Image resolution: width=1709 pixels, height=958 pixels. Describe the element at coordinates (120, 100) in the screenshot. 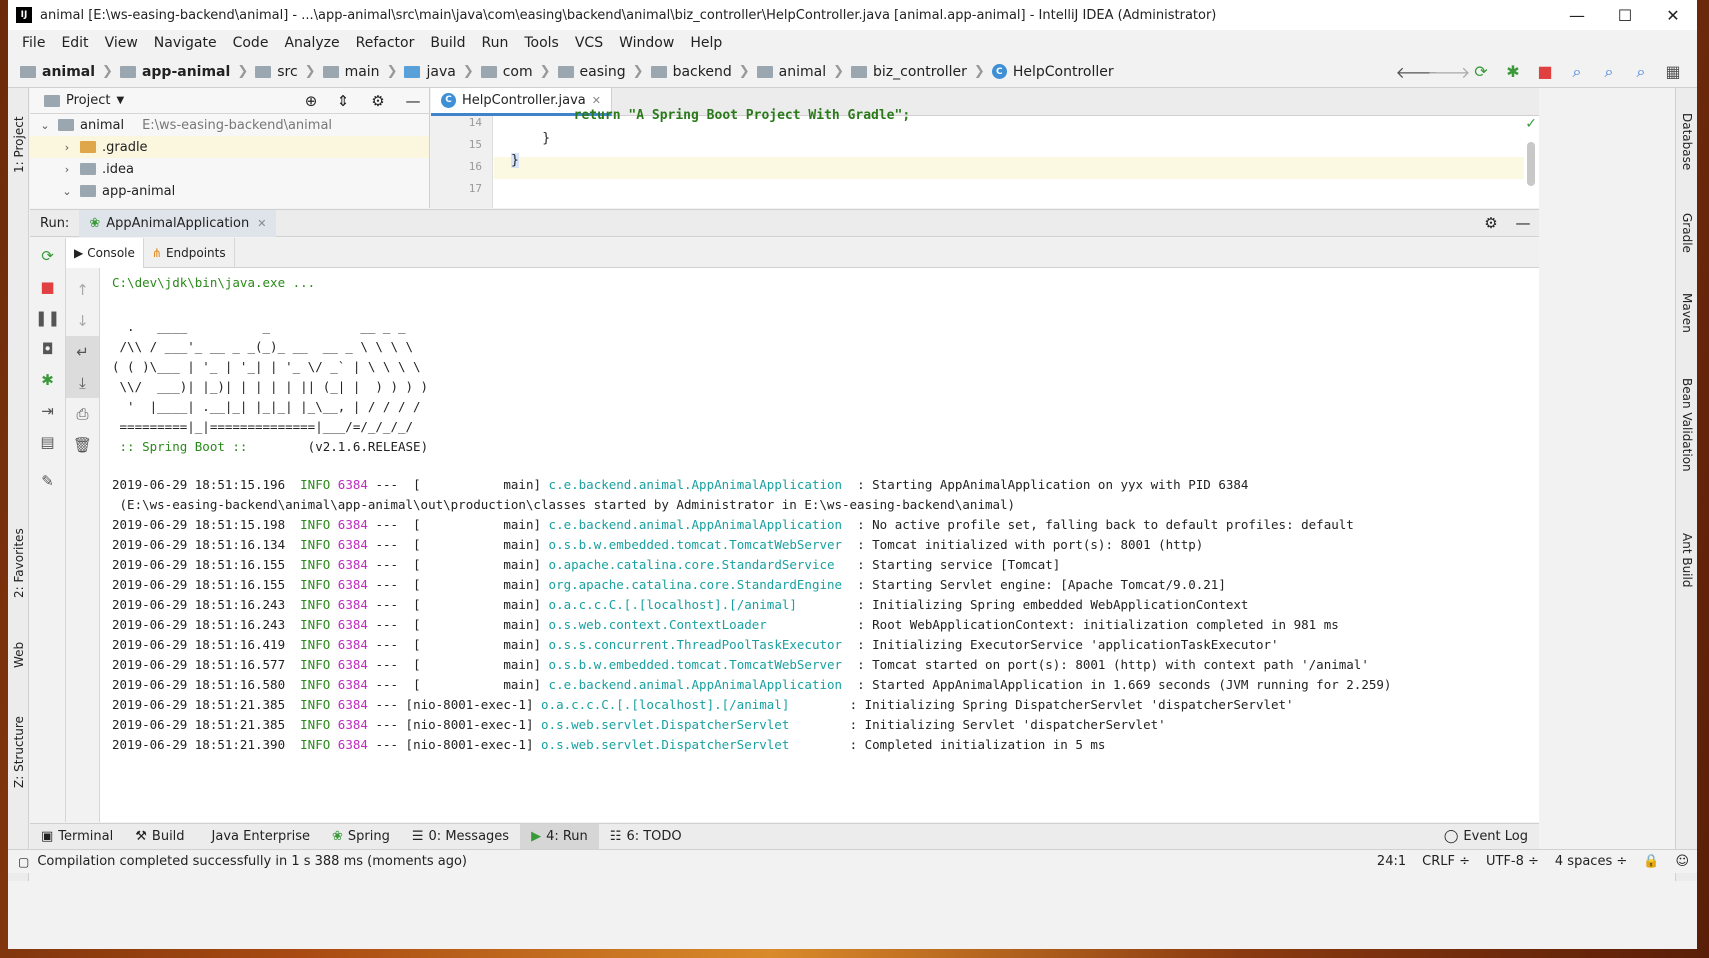

I see `chevron-down-icon: ▼` at that location.